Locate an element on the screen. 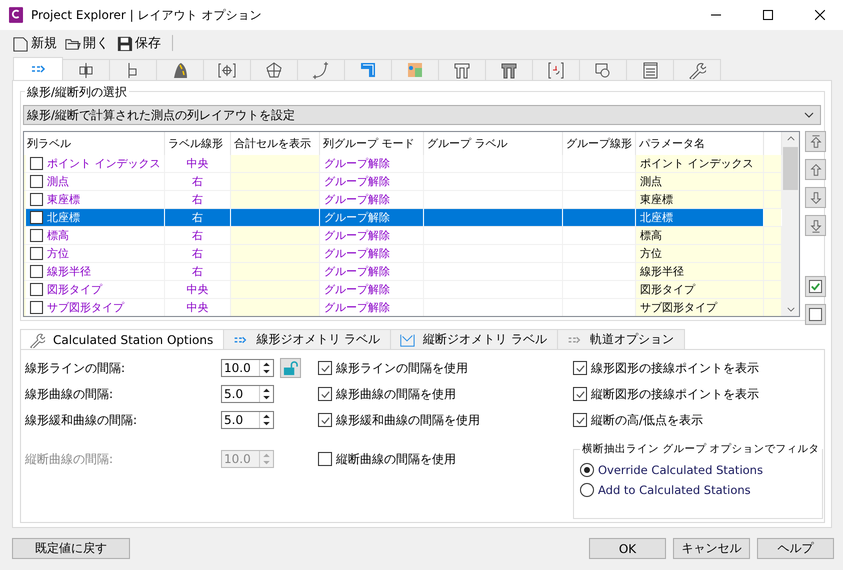 This screenshot has height=570, width=843. map-icon is located at coordinates (415, 70).